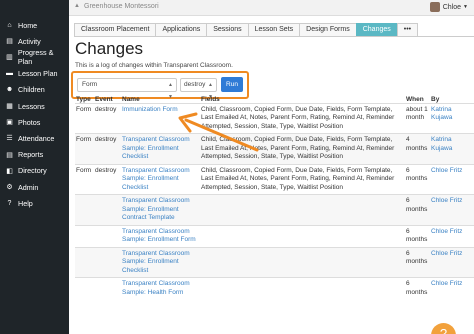 The height and width of the screenshot is (334, 474). I want to click on sidebar-item-lessons: ▦ Lessons, so click(34, 106).